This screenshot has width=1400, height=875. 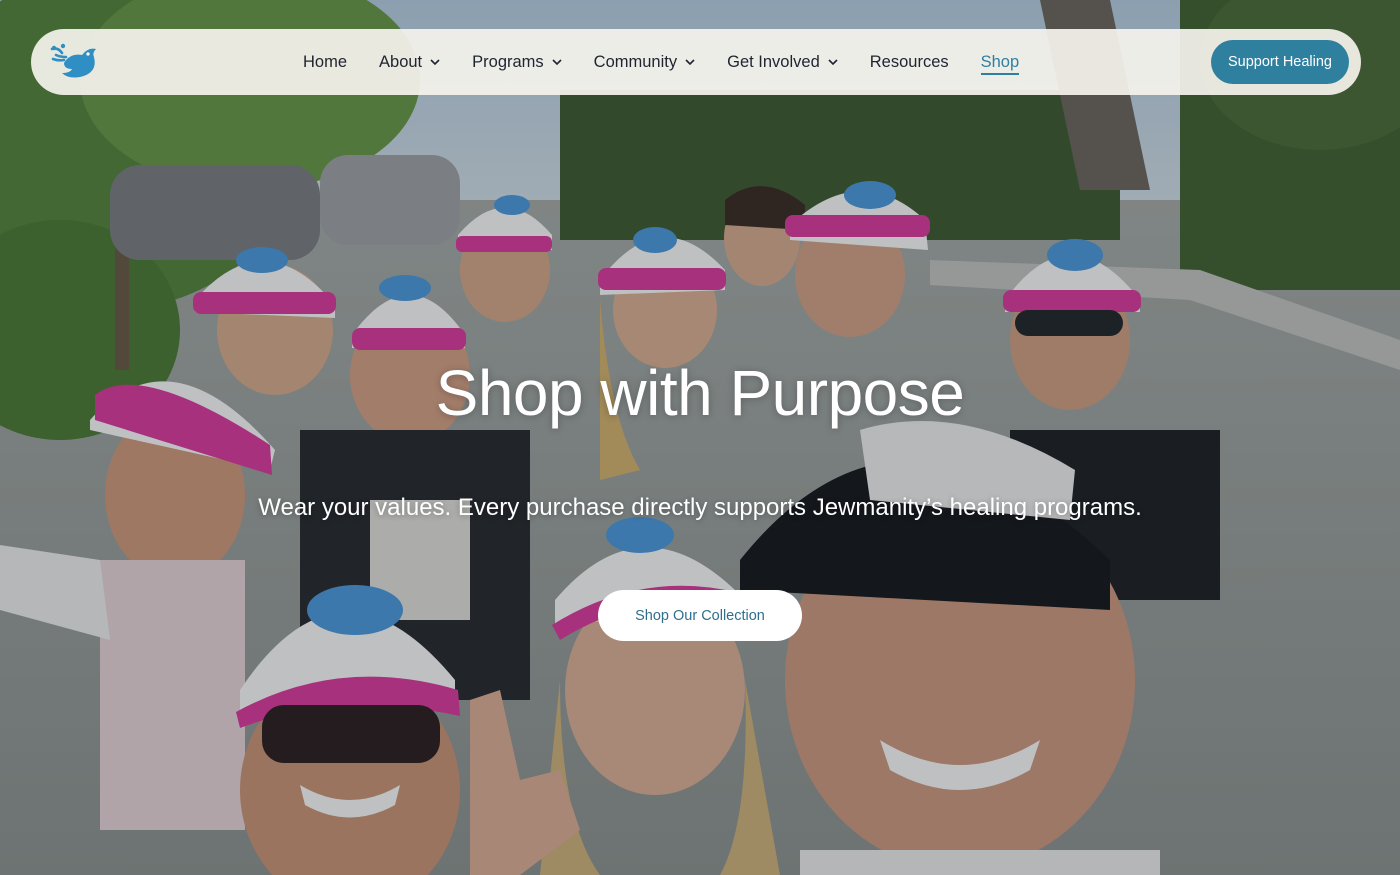 I want to click on nav-item-resources: Resources, so click(x=909, y=62).